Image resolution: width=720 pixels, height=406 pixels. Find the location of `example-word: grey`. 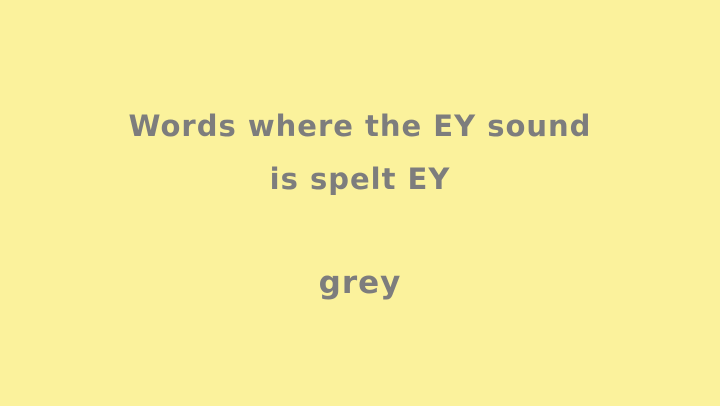

example-word: grey is located at coordinates (360, 283).